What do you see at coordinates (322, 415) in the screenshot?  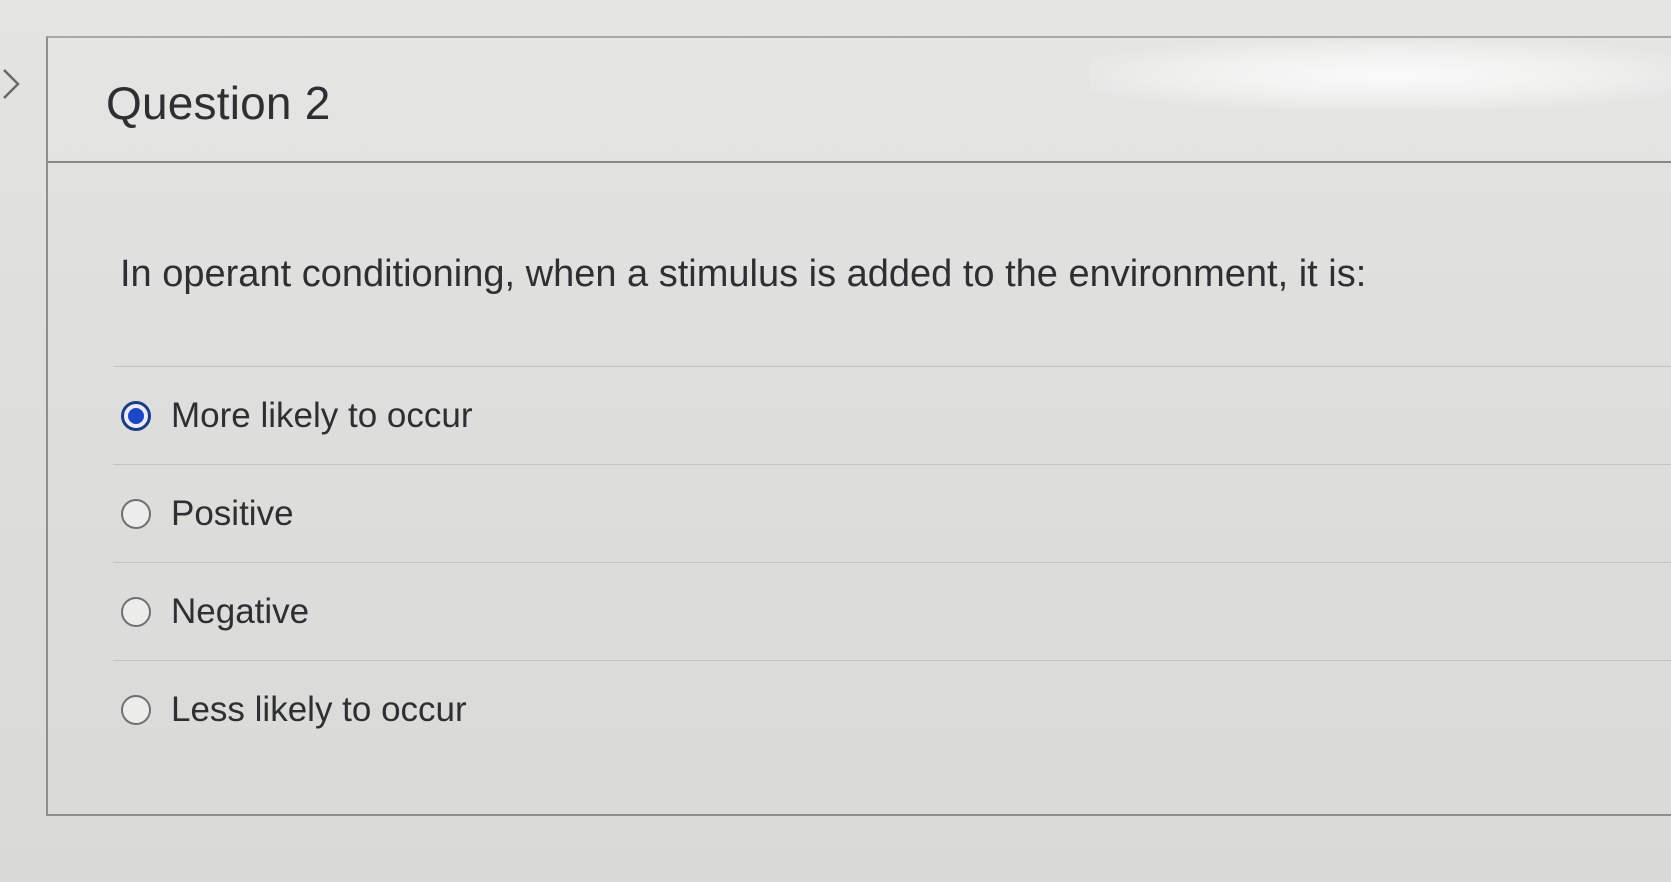 I see `answer-label: More likely to occur` at bounding box center [322, 415].